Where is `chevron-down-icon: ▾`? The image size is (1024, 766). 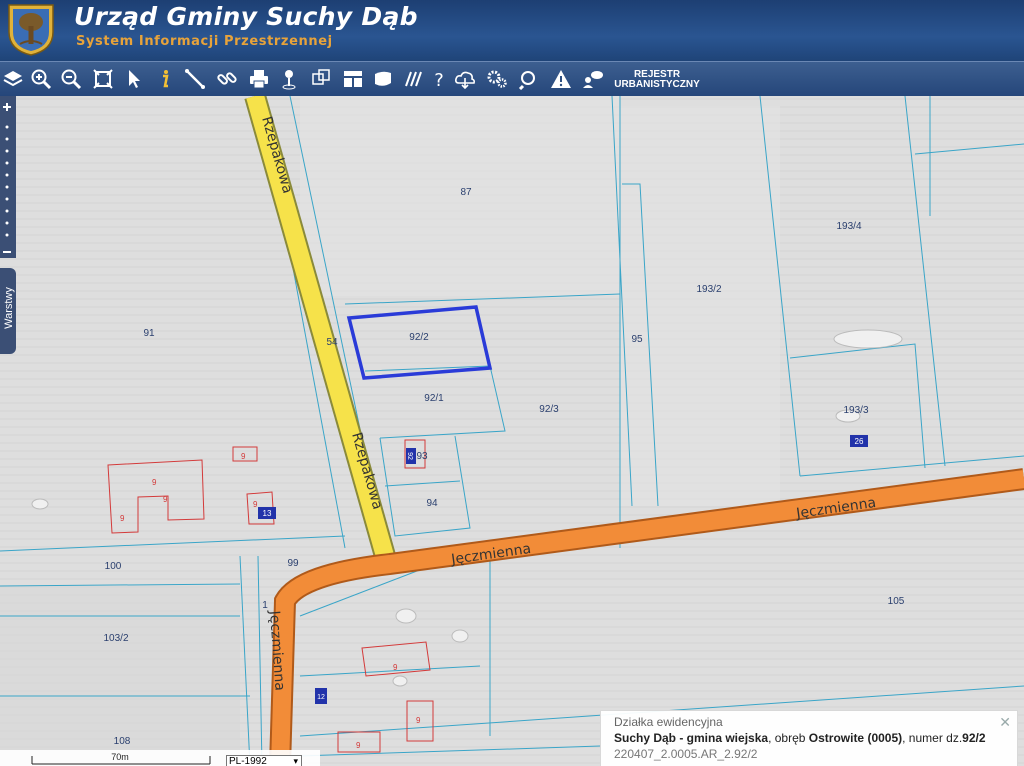 chevron-down-icon: ▾ is located at coordinates (295, 761).